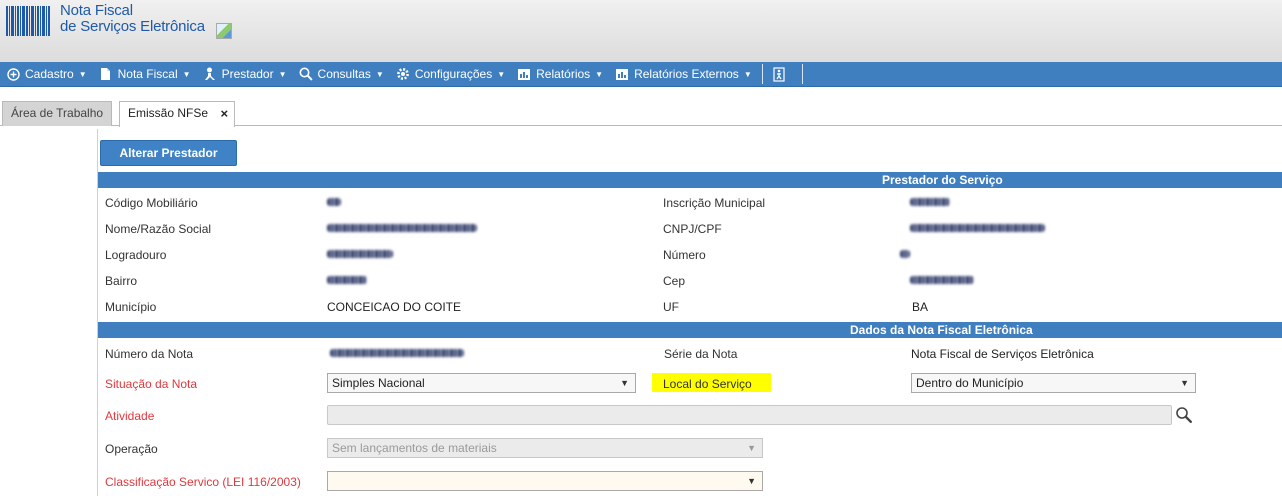 Image resolution: width=1282 pixels, height=496 pixels. Describe the element at coordinates (121, 281) in the screenshot. I see `bairro-label: Bairro` at that location.